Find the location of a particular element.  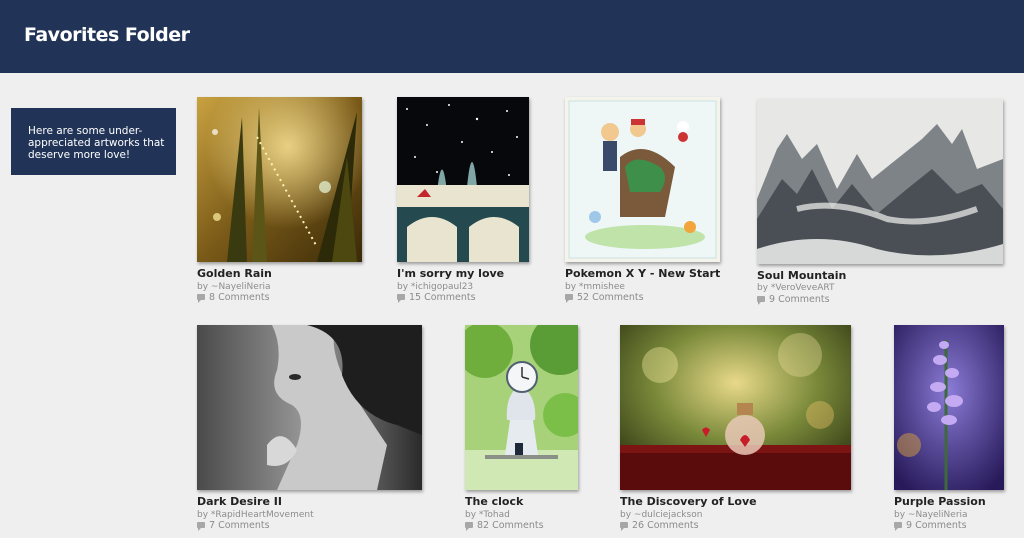

artwork-comments: 7 Comments is located at coordinates (233, 525).